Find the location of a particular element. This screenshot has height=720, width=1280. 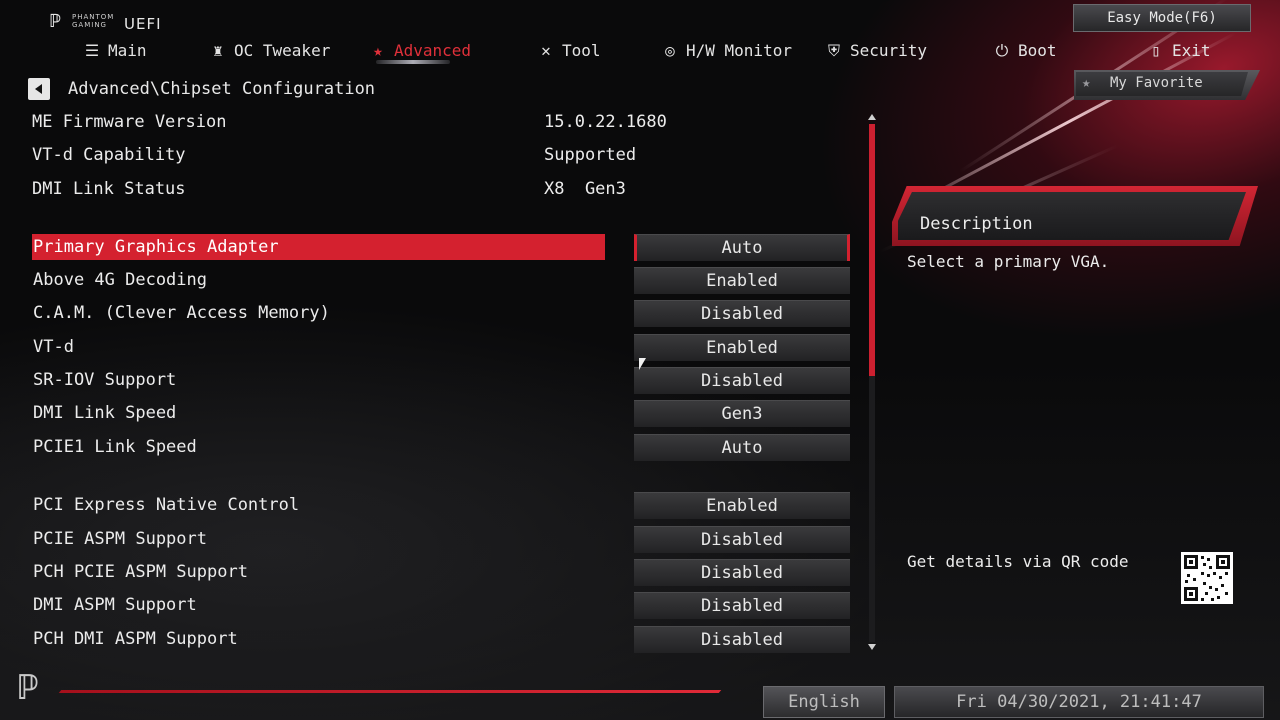

setting-row-dmi-aspm-support: DMI ASPM Support Disabled is located at coordinates (442, 606).